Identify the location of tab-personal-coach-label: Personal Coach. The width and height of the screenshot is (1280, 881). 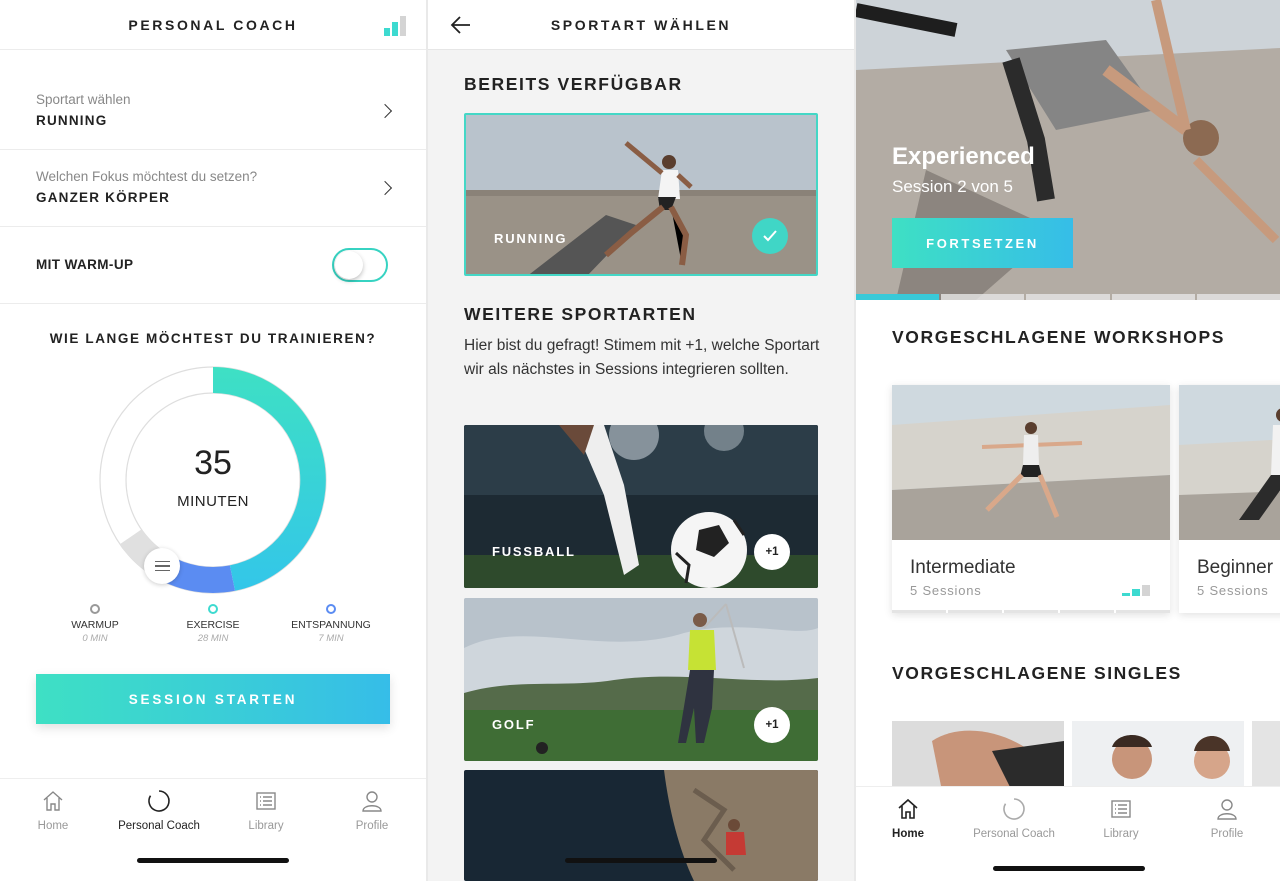
(159, 826).